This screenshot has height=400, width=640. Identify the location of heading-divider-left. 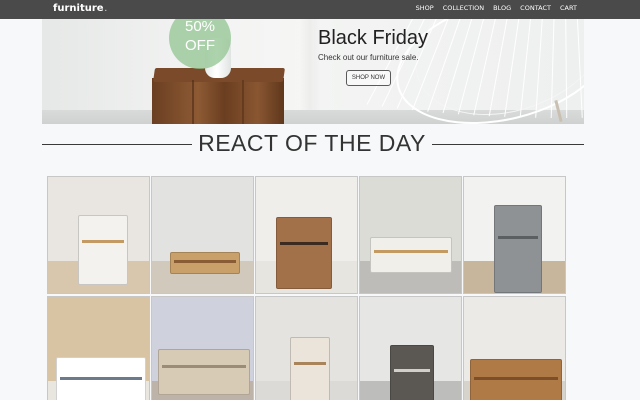
(117, 144).